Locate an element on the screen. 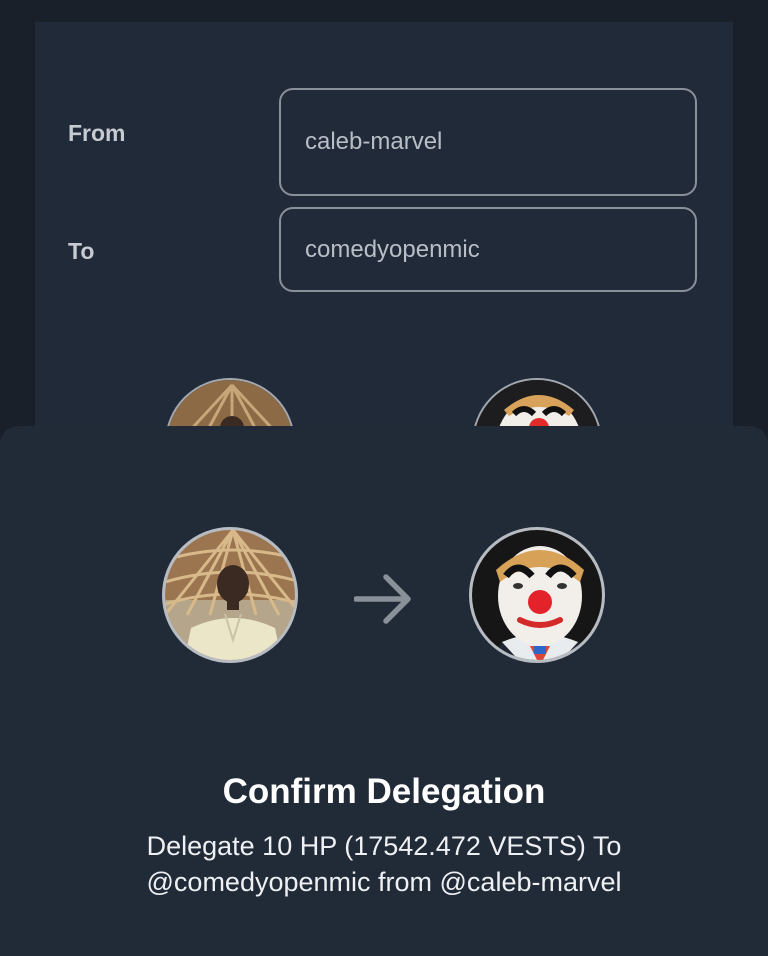  to-avatar-icon is located at coordinates (537, 595).